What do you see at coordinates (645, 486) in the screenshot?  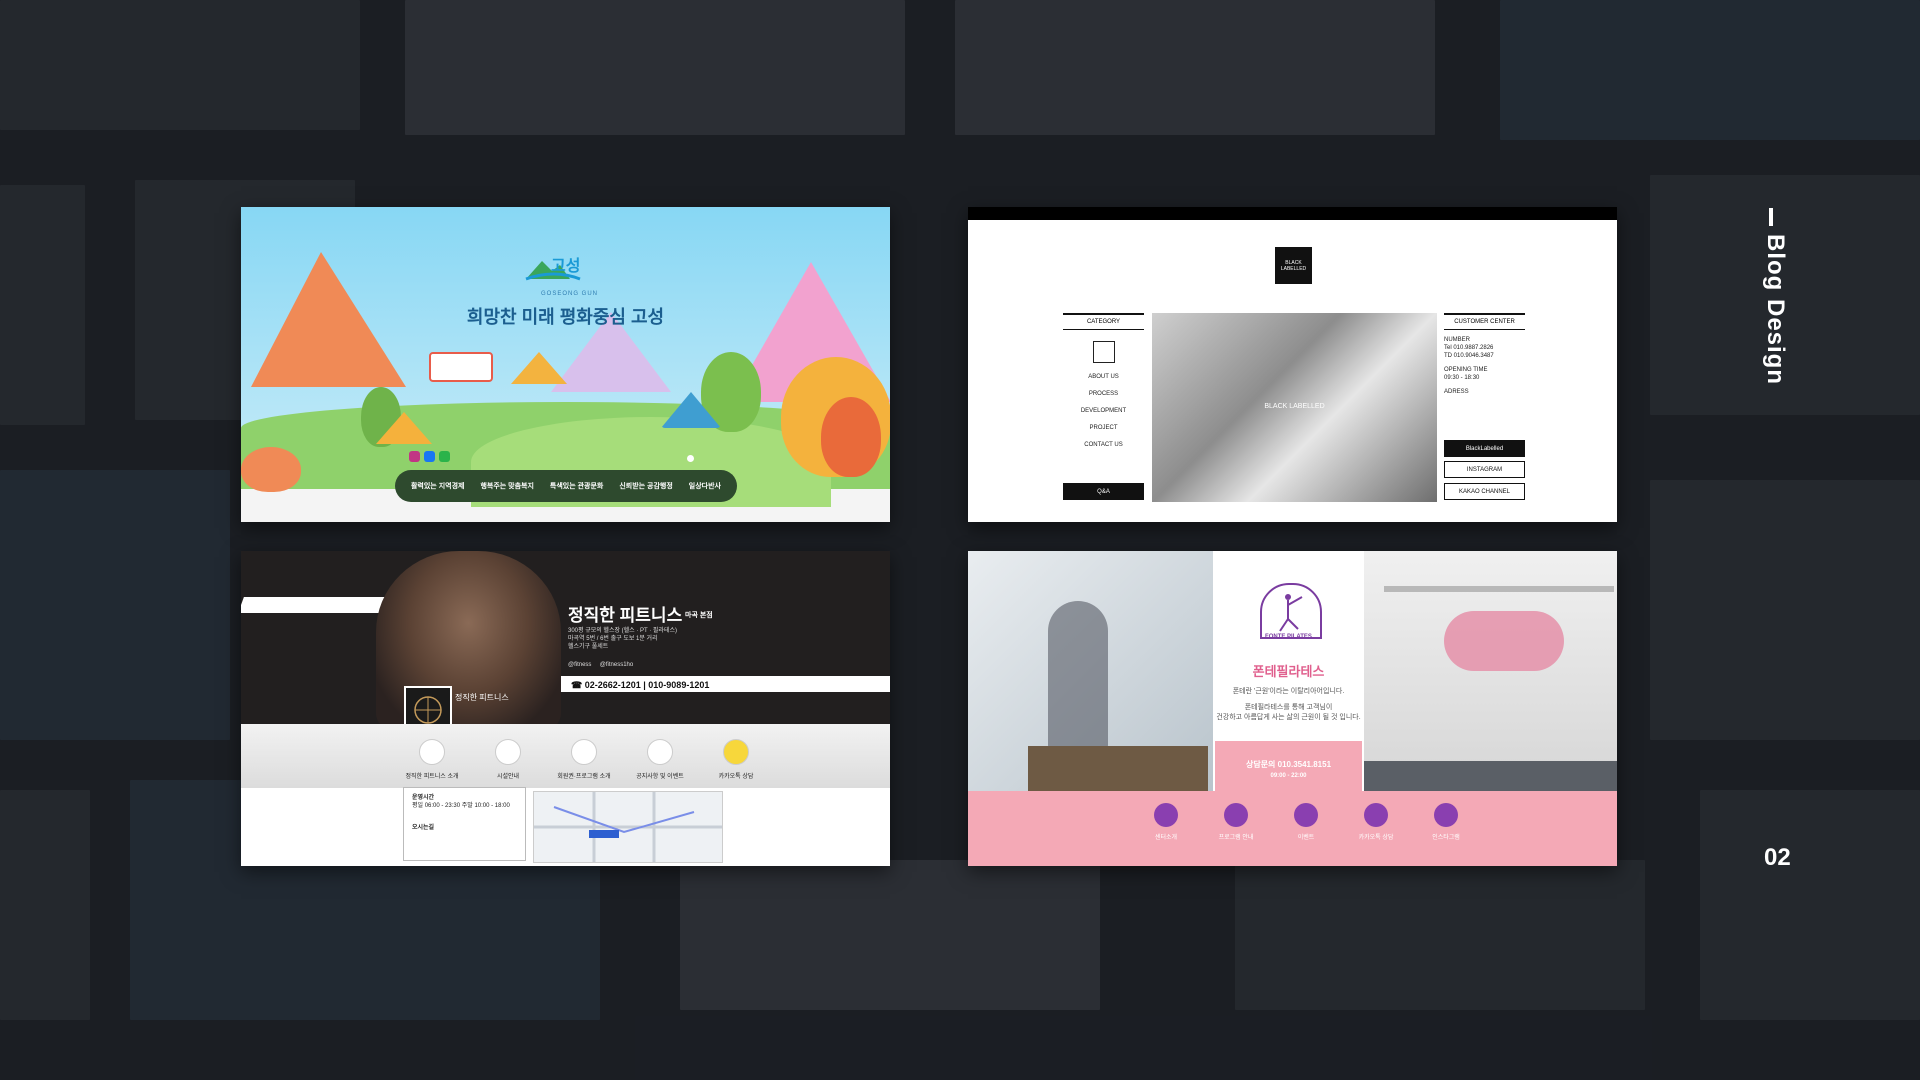 I see `nav-item-administration: 신뢰받는 공감행정` at bounding box center [645, 486].